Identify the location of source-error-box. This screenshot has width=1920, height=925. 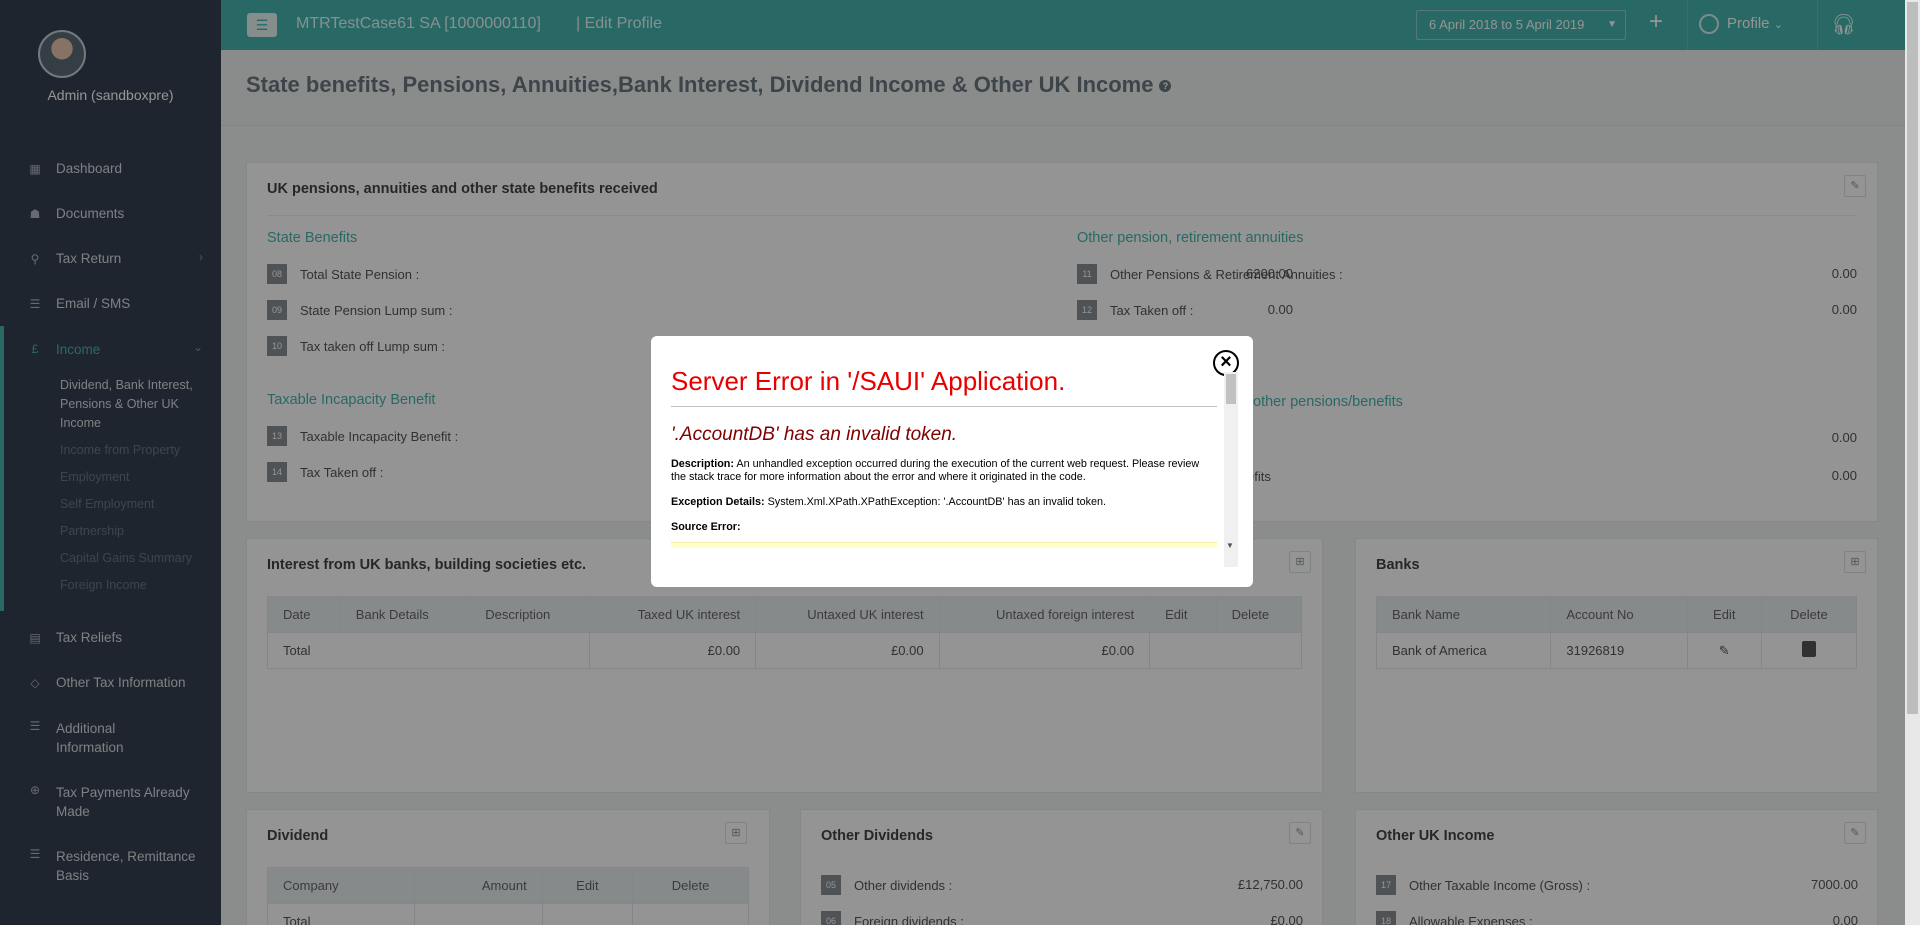
(944, 545).